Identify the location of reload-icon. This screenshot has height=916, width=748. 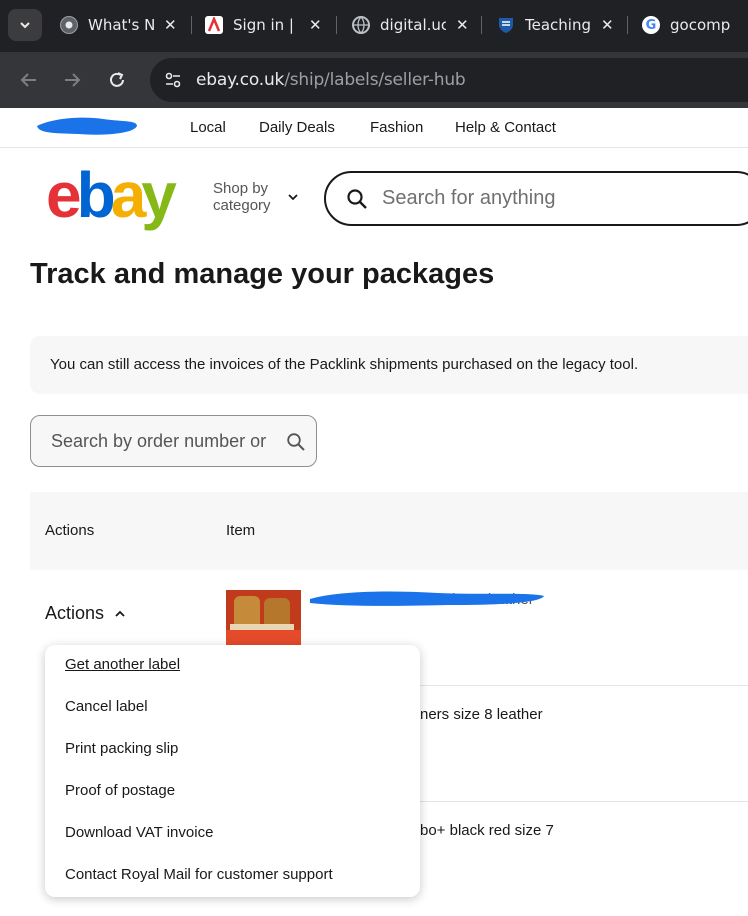
(117, 79).